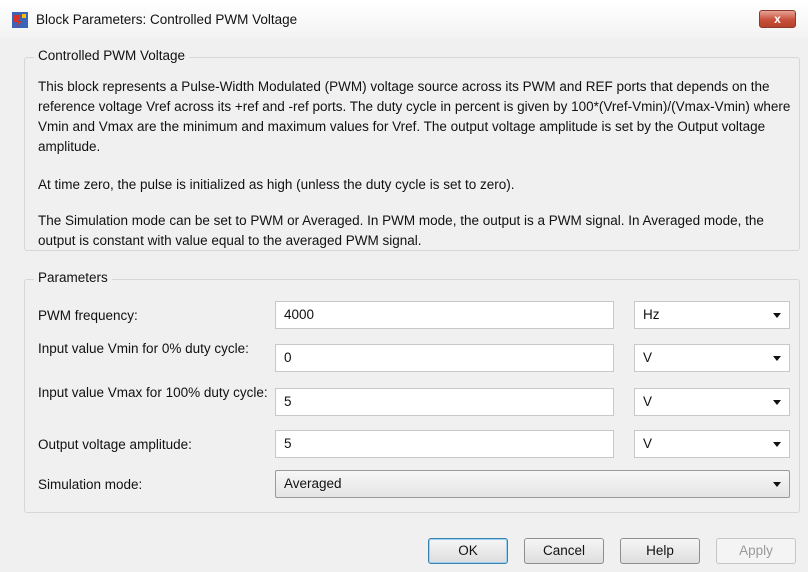 The image size is (808, 572). I want to click on pwm-frequency-unit: Hz, so click(651, 314).